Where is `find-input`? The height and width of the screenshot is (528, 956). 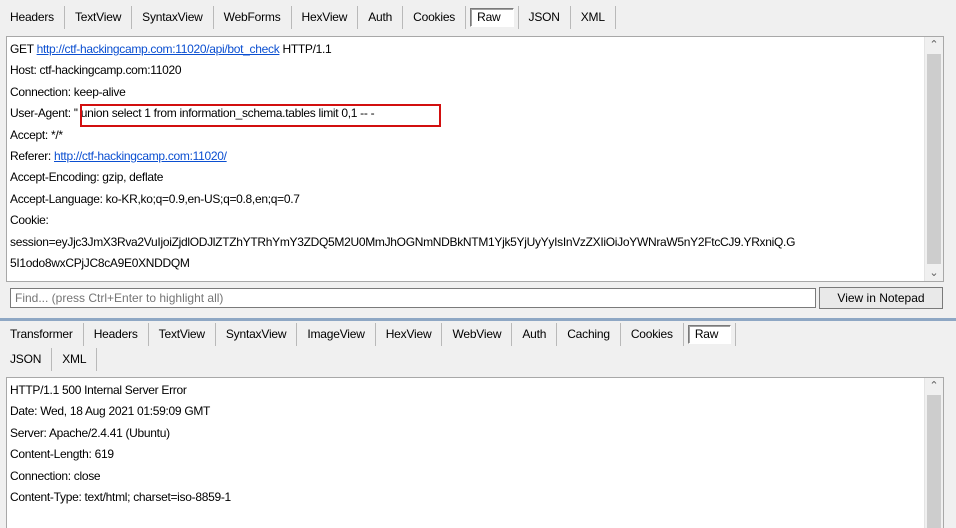
find-input is located at coordinates (413, 298).